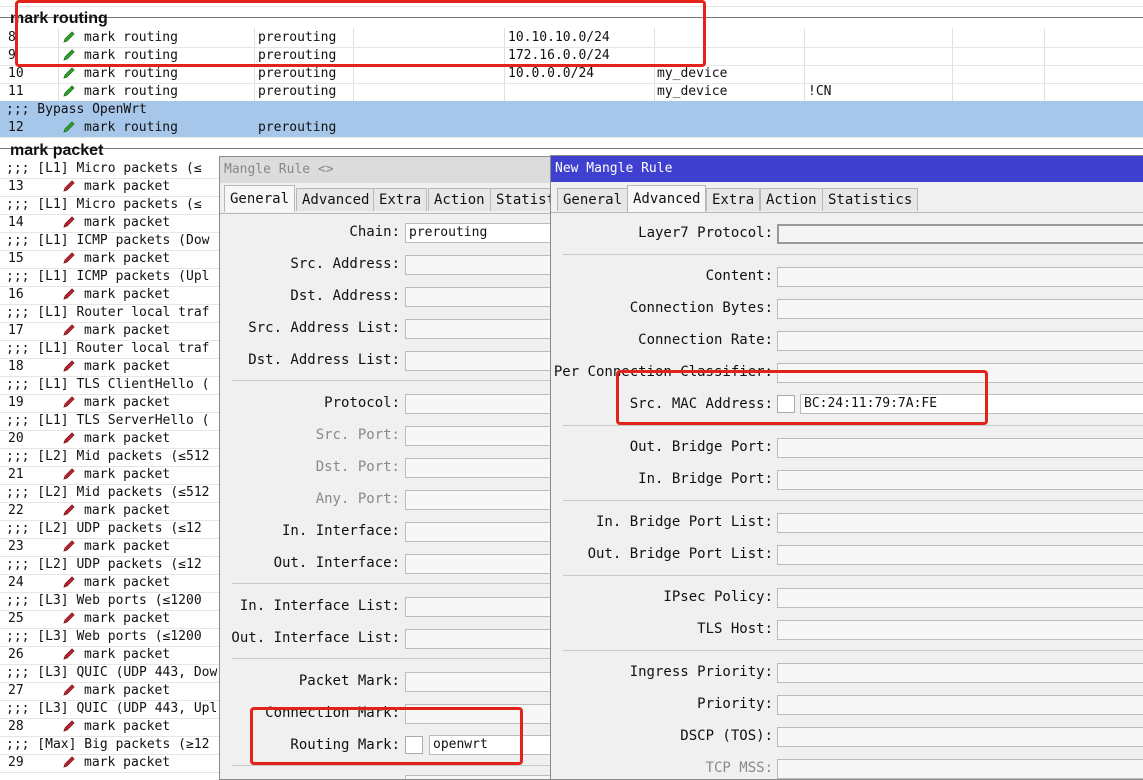 Image resolution: width=1143 pixels, height=780 pixels. I want to click on in-interface-list-select, so click(482, 607).